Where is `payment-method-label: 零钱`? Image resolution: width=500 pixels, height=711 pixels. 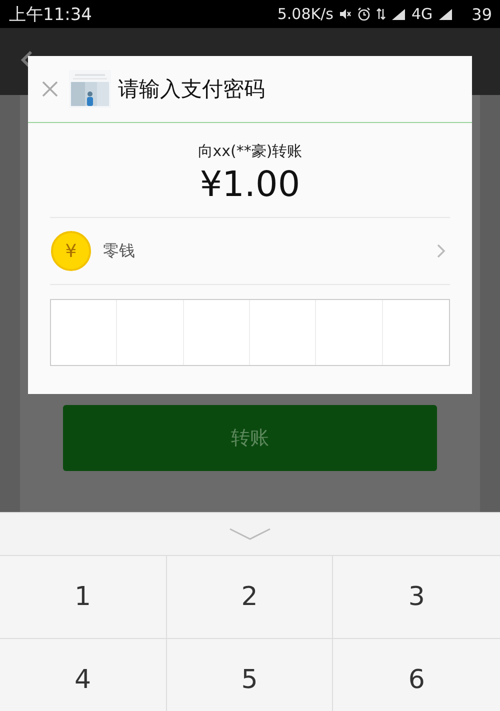
payment-method-label: 零钱 is located at coordinates (119, 251).